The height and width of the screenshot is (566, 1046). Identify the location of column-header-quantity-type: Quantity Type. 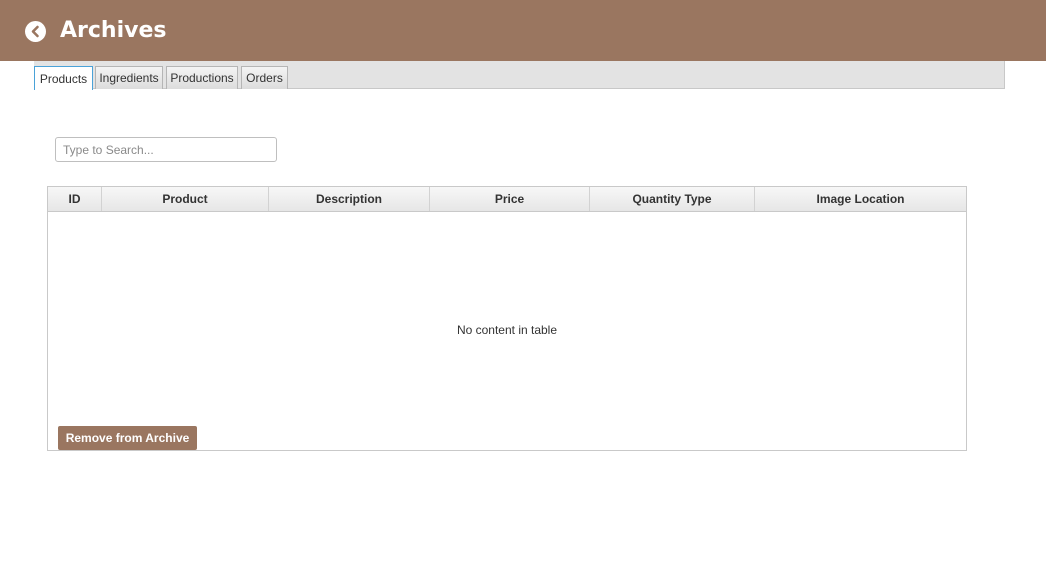
(672, 199).